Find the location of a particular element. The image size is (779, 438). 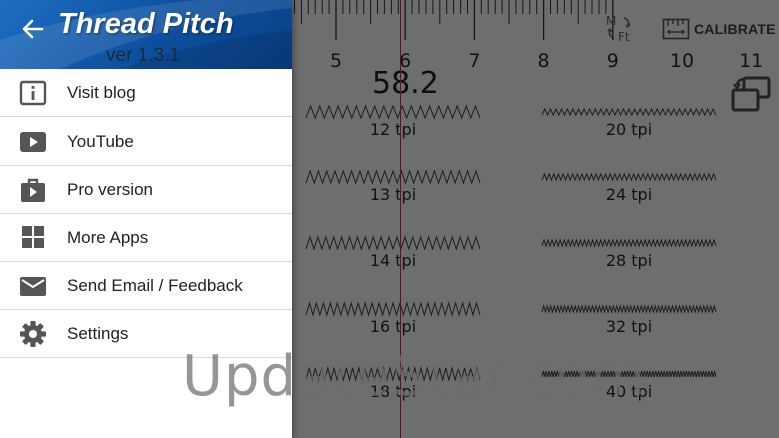

menu-item-visit-blog: Visit blog is located at coordinates (146, 93).